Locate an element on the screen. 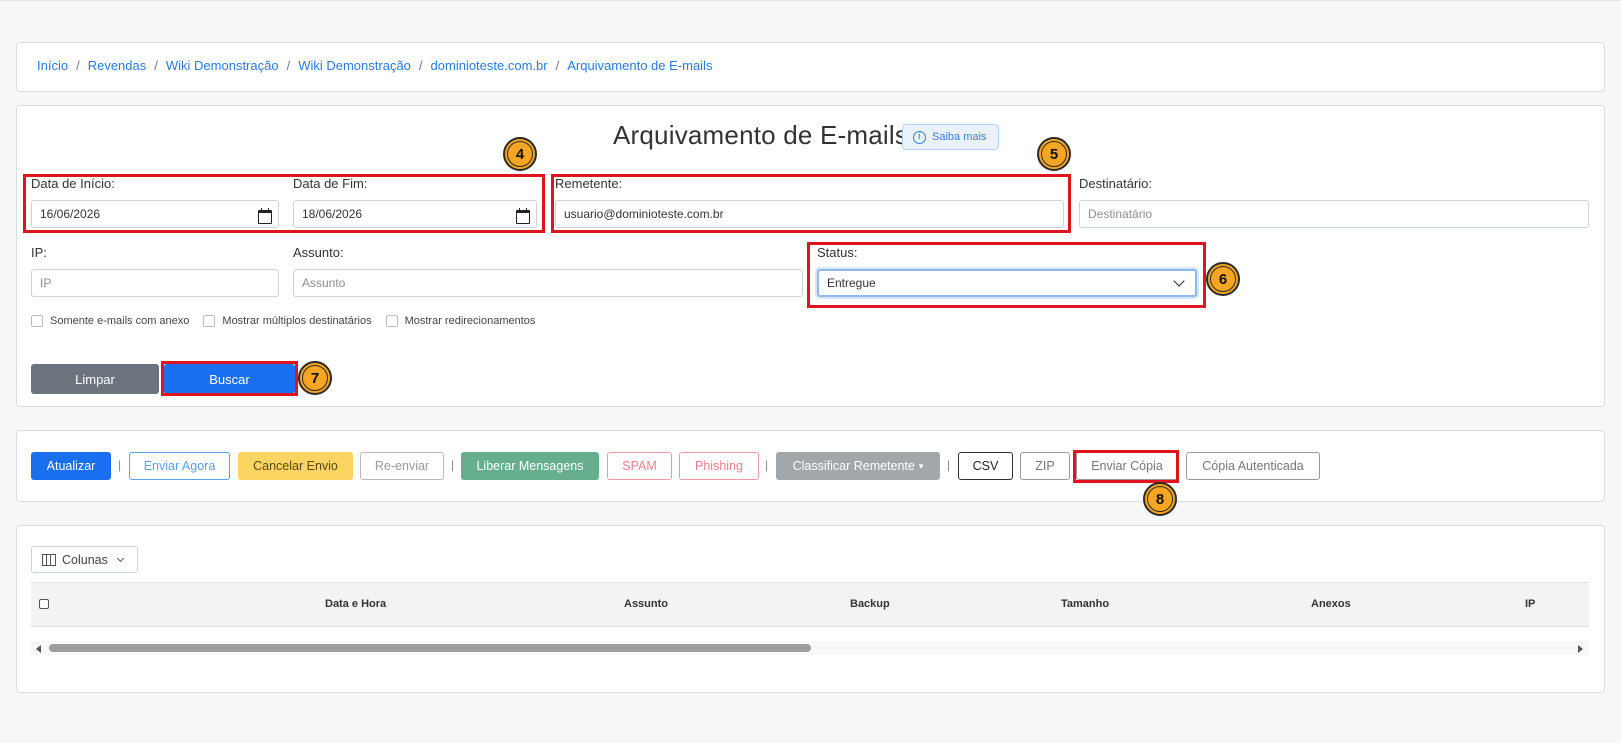 The image size is (1621, 743). scrollbar-thumb is located at coordinates (430, 648).